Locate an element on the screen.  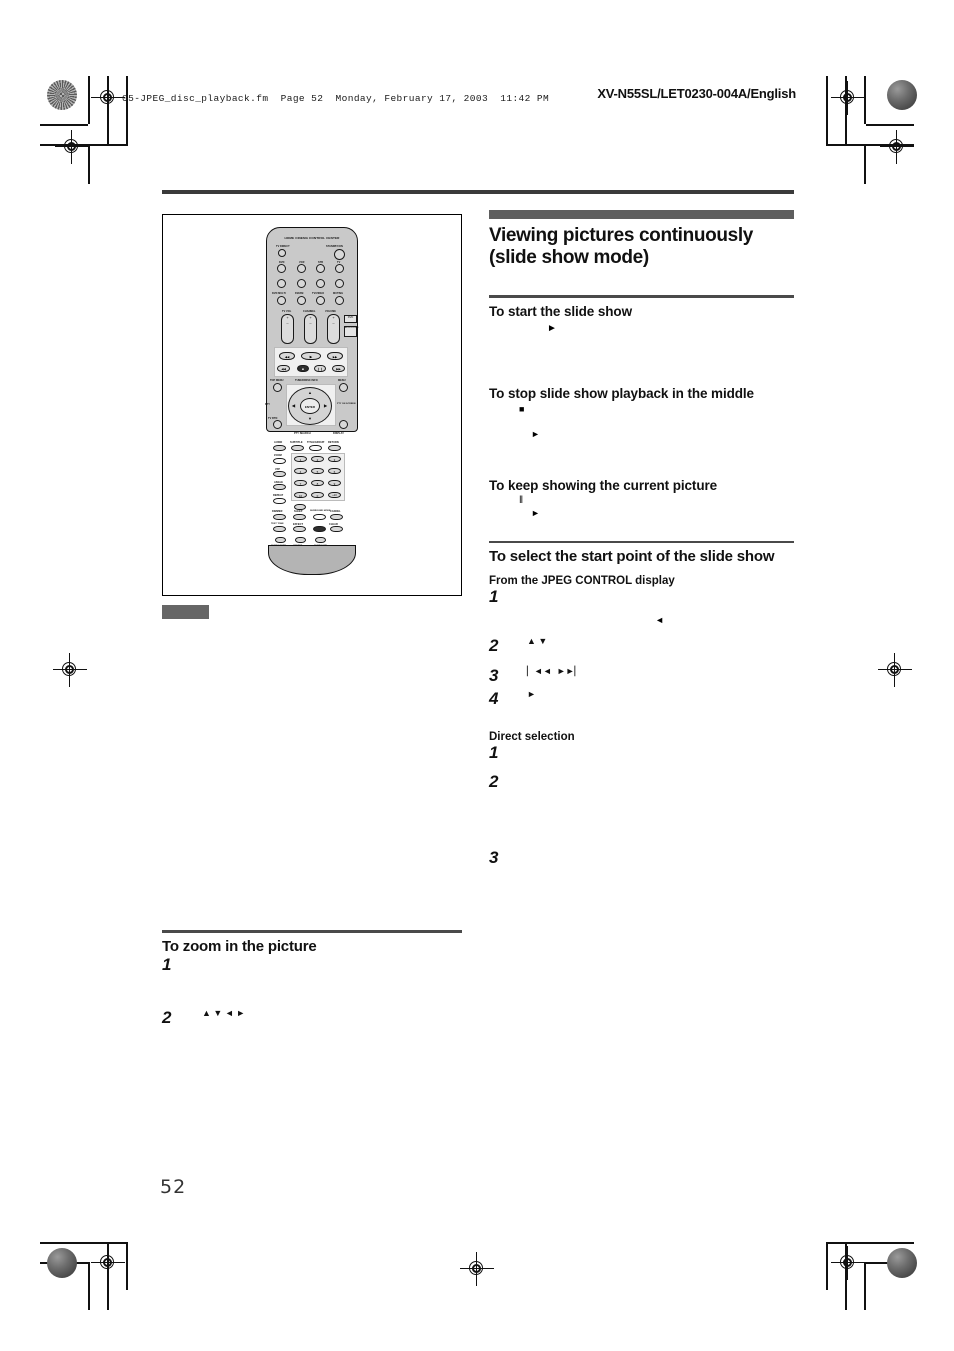
remote-dpad-right-icon: ▶ is located at coordinates (325, 405).